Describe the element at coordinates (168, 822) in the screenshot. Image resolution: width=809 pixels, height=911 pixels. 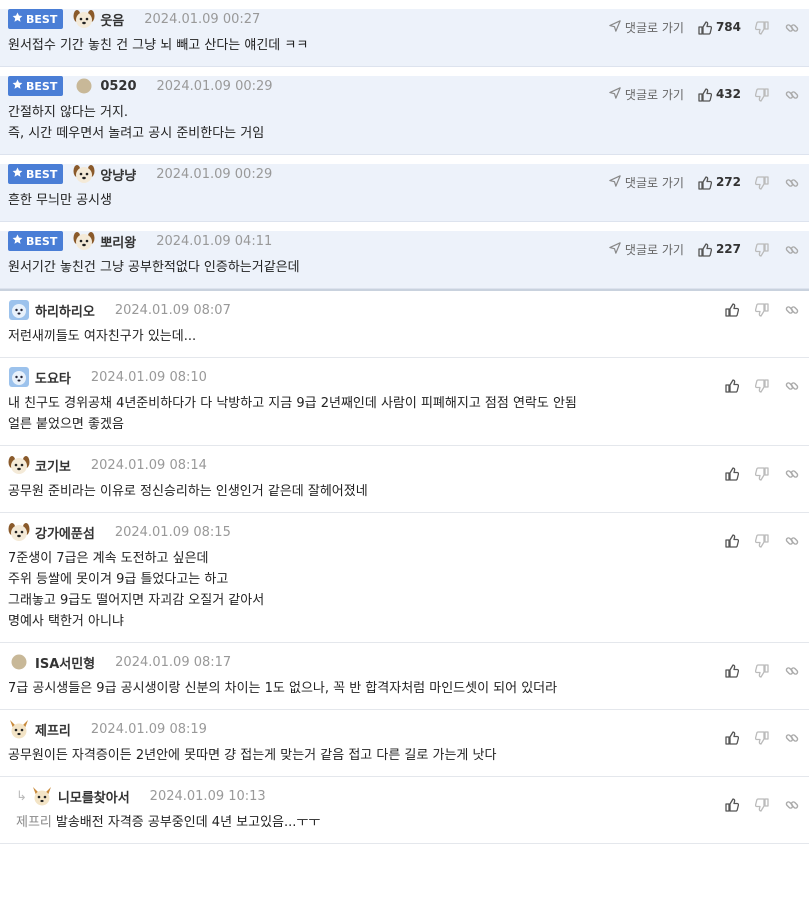
I see `comment-line: 제프리 발송배전 자격증 공부중인데 4년 보고있음...ㅜㅜ` at that location.